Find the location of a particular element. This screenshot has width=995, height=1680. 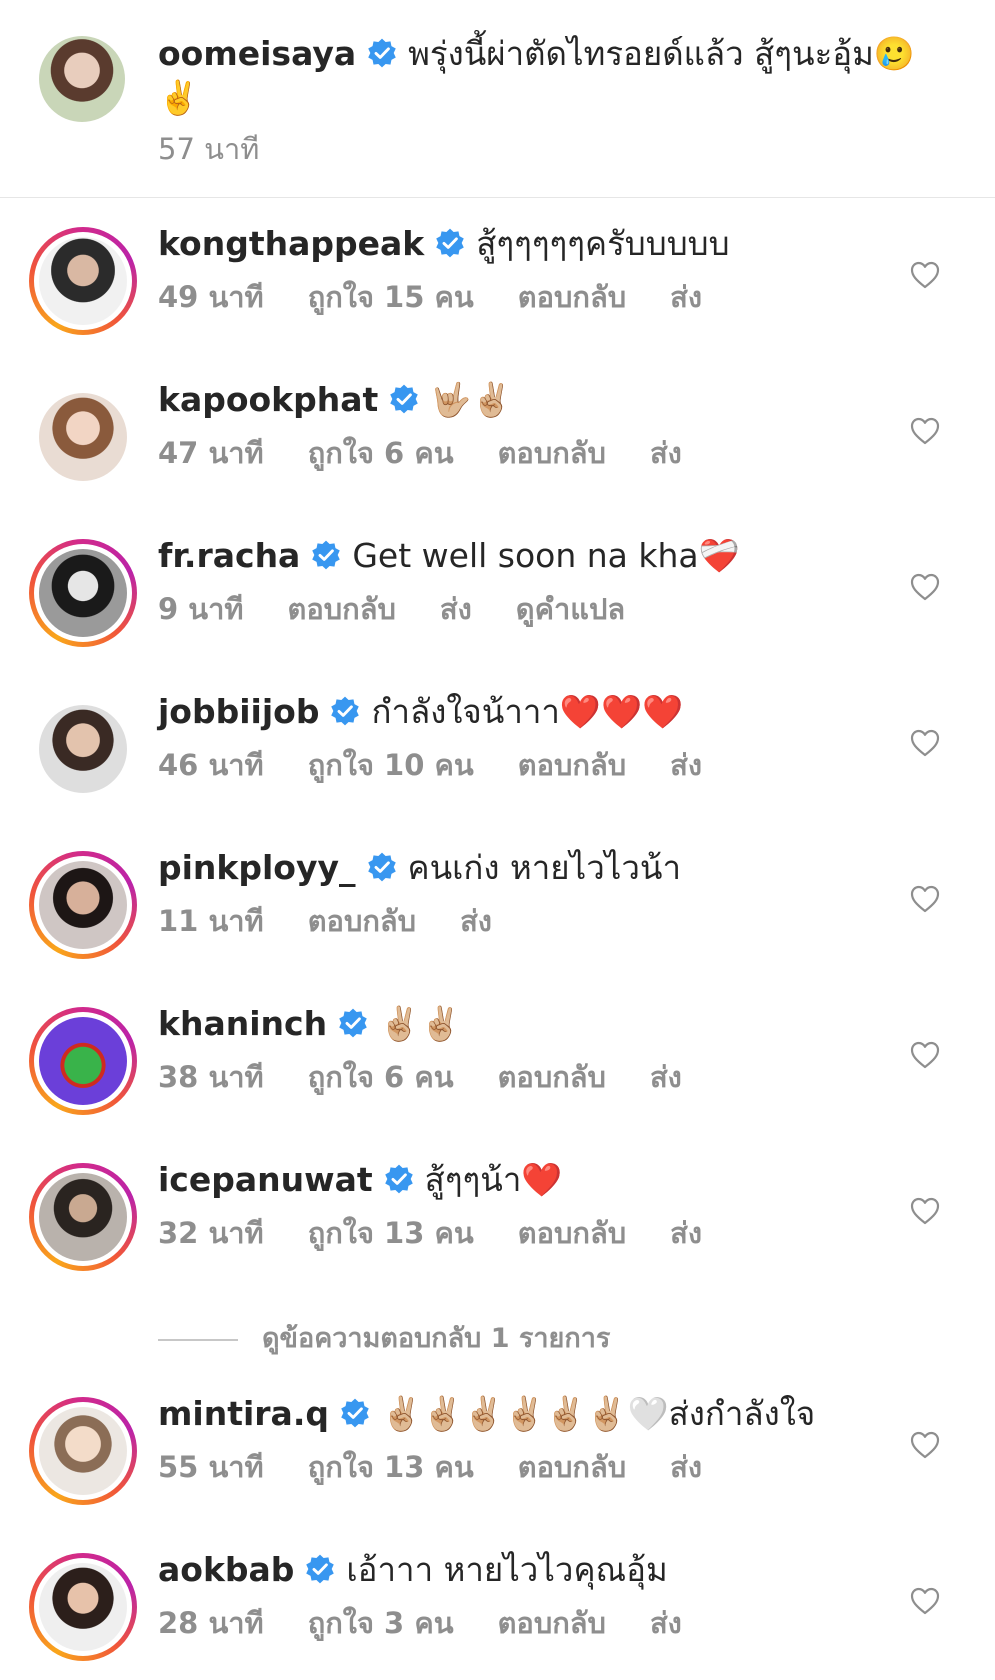

comment-text: Get well soon na kha❤️‍🩹 is located at coordinates (546, 555).